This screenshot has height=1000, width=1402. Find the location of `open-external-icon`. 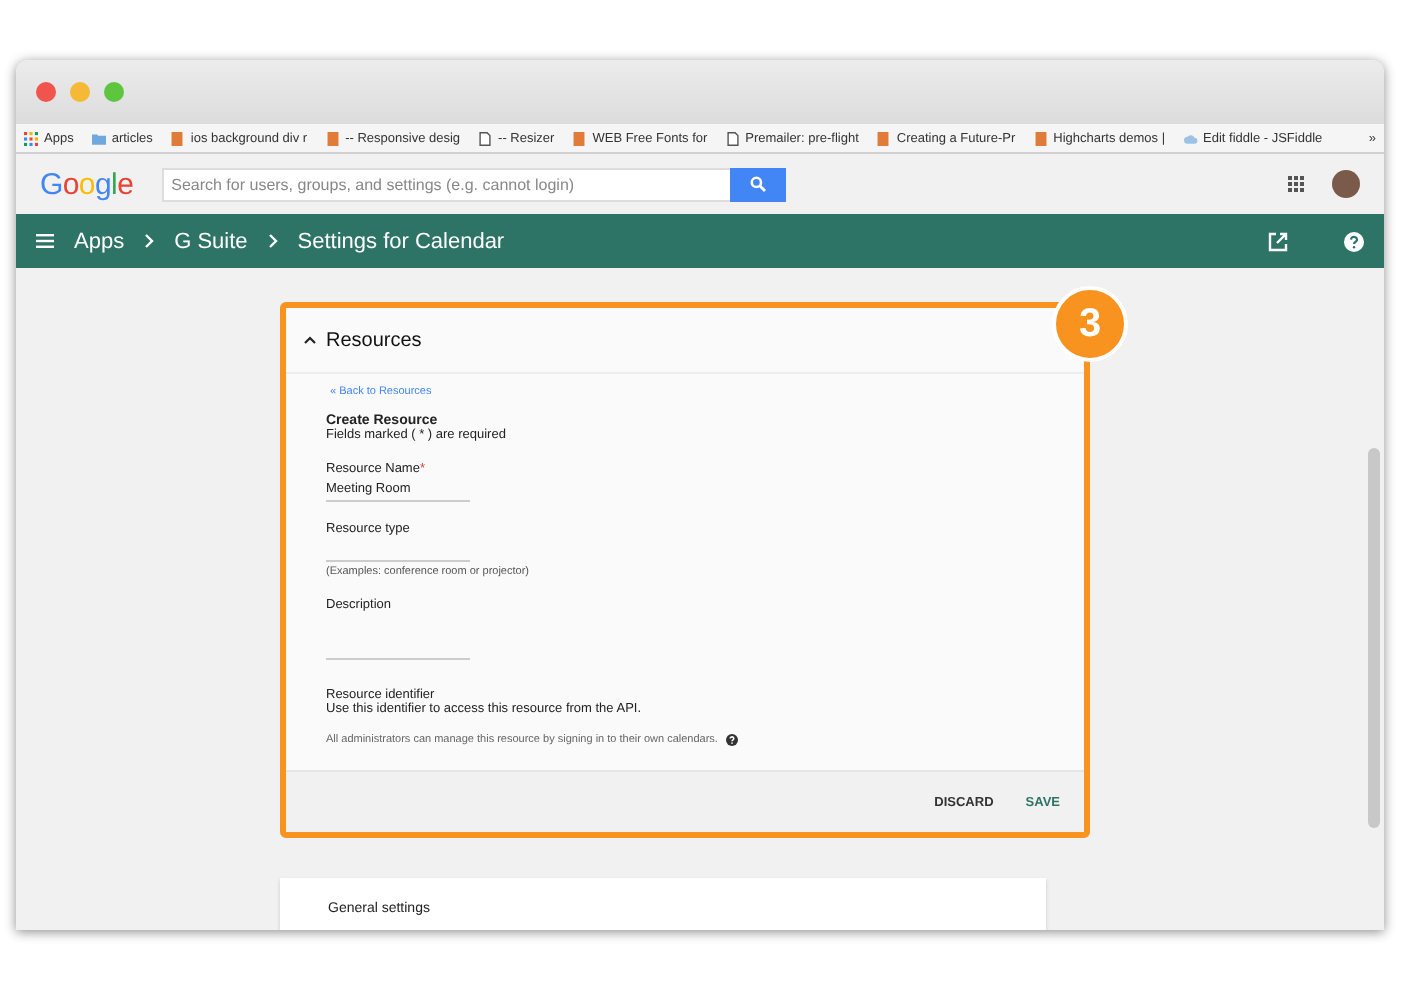

open-external-icon is located at coordinates (1278, 241).